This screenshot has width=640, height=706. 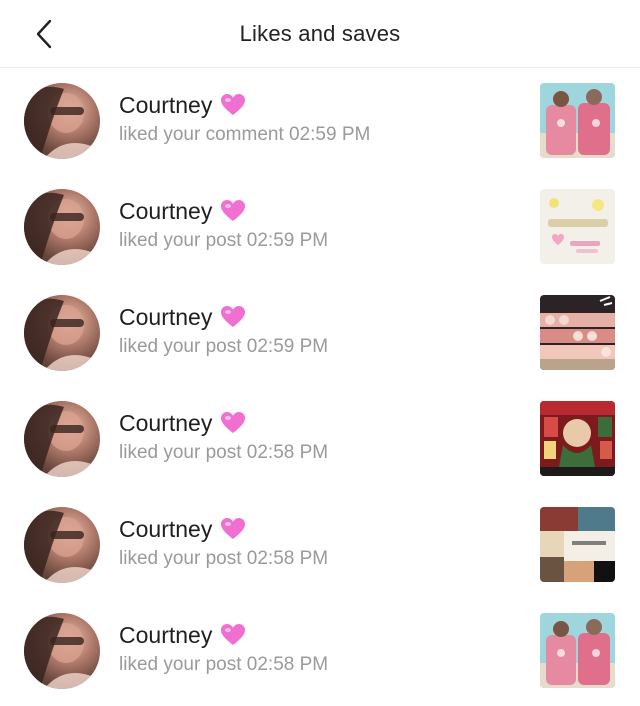 I want to click on activity-text: liked your comment 02:59 PM, so click(x=245, y=134).